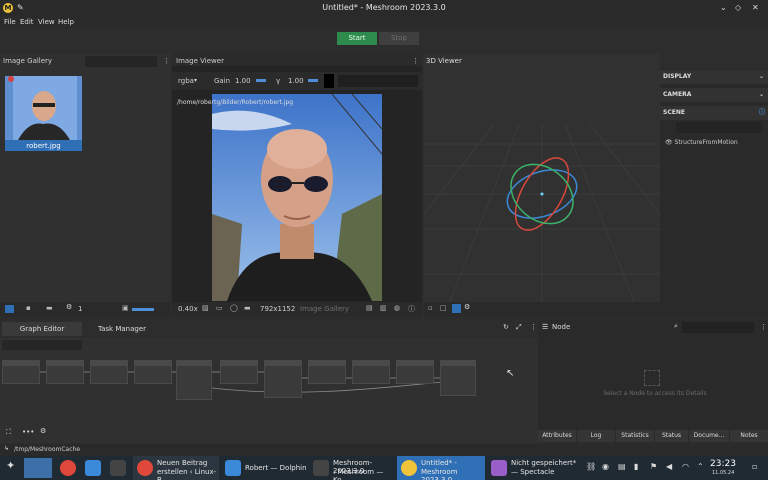  What do you see at coordinates (430, 308) in the screenshot?
I see `frame-icon: ▫` at bounding box center [430, 308].